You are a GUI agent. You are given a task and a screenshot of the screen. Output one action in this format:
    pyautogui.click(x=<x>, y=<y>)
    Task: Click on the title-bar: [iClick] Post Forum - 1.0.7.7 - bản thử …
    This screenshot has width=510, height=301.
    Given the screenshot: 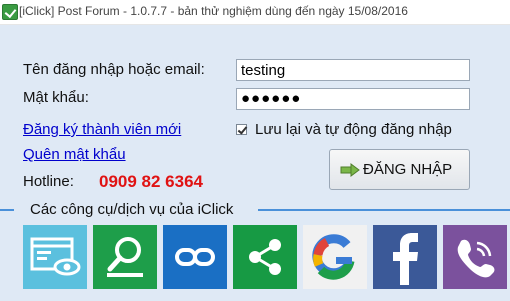 What is the action you would take?
    pyautogui.click(x=255, y=12)
    